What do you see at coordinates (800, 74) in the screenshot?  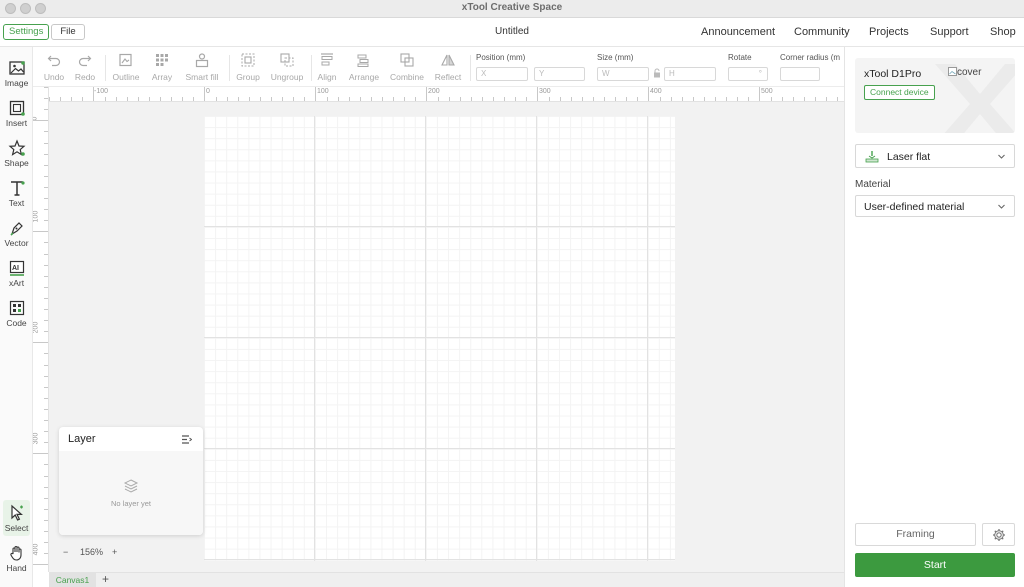 I see `corner-radius-input` at bounding box center [800, 74].